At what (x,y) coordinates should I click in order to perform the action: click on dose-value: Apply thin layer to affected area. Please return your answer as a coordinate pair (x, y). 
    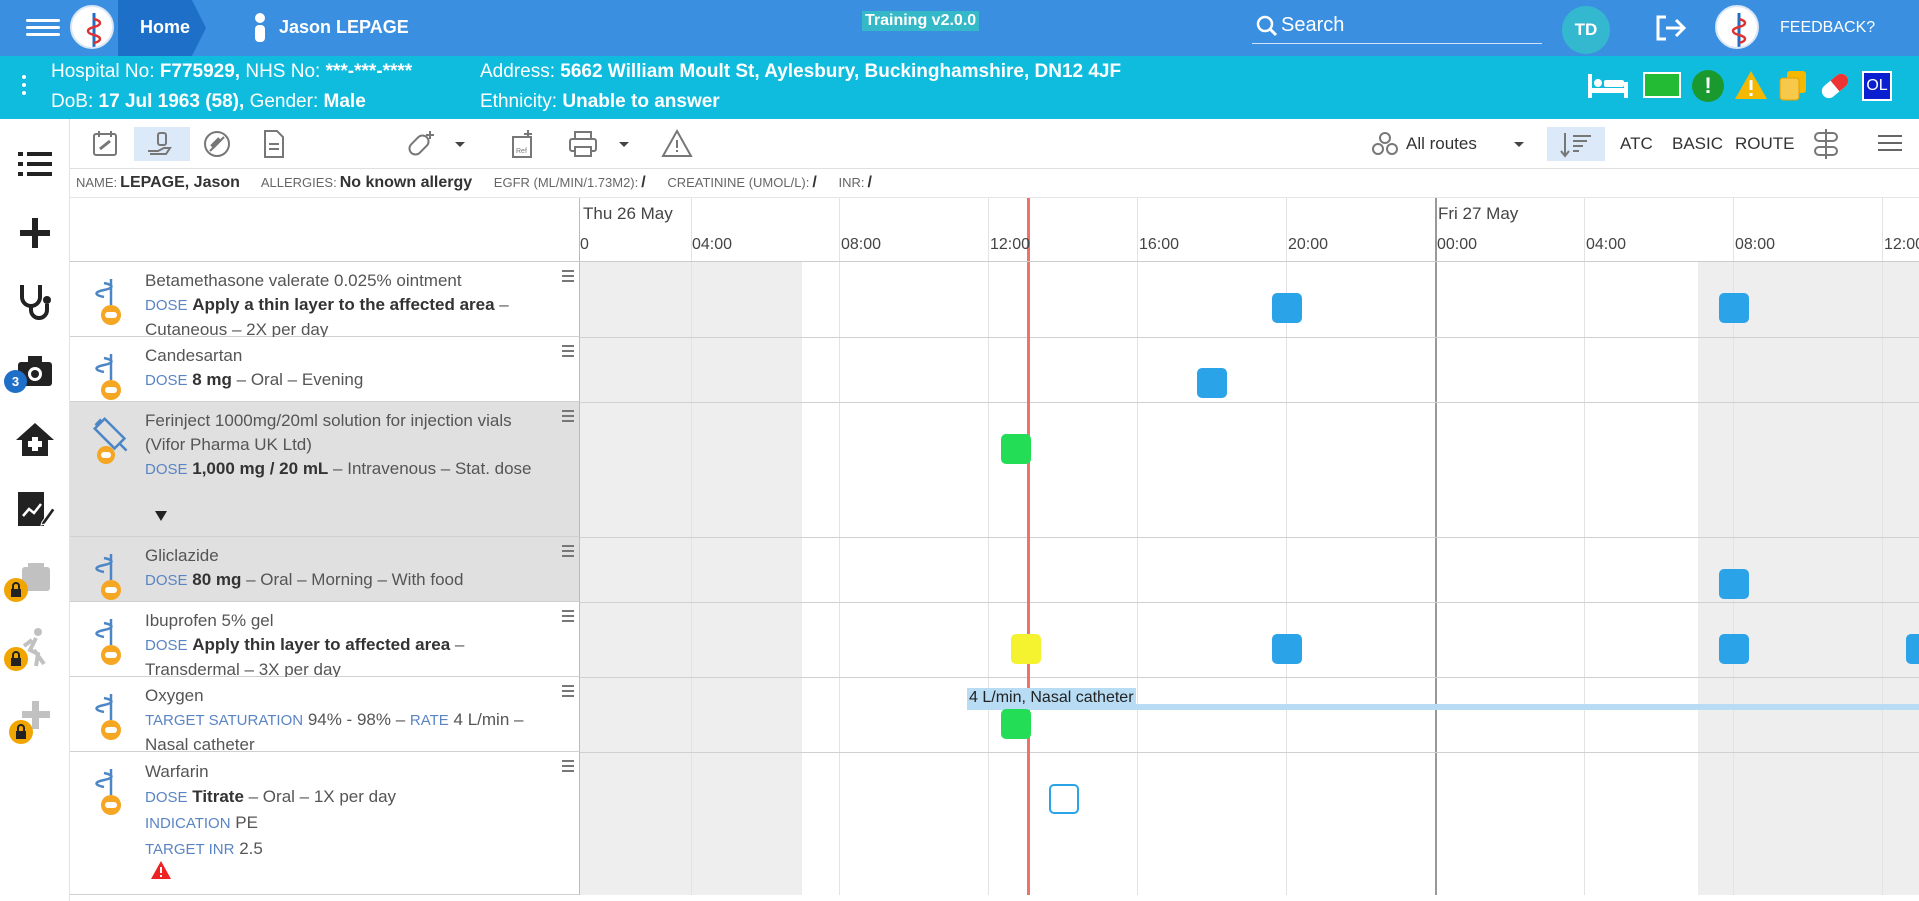
    Looking at the image, I should click on (321, 644).